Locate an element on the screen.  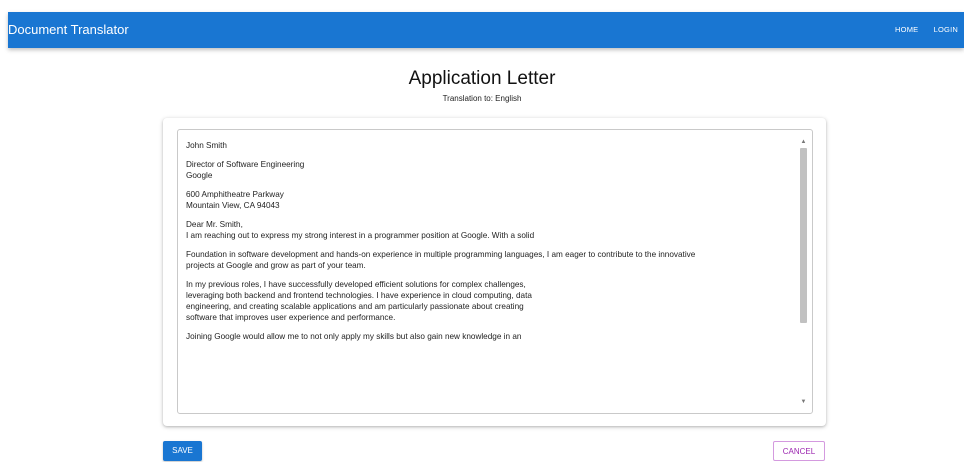
nav-login-link: LOGIN is located at coordinates (946, 29).